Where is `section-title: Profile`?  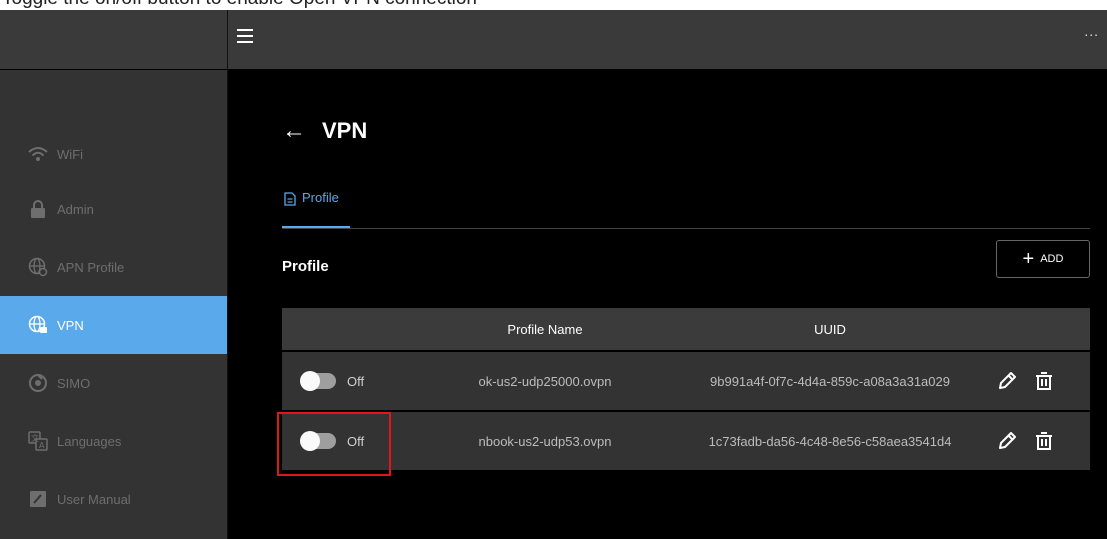
section-title: Profile is located at coordinates (305, 266).